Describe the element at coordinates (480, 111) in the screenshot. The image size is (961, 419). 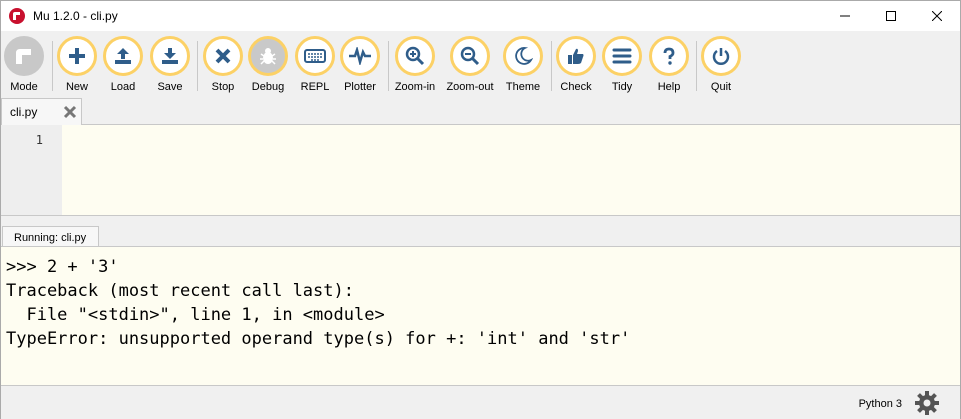
I see `tab-bar: cli.py` at that location.